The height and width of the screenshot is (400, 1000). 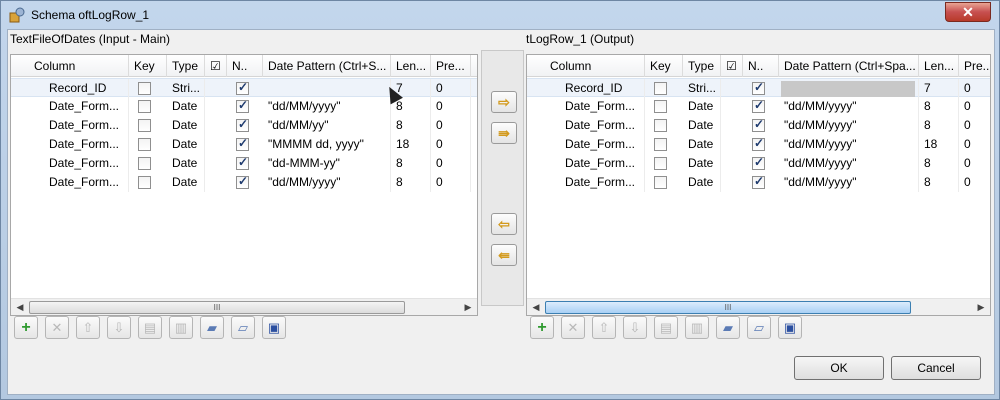 I want to click on date-pattern-cell: "MMMM dd, yyyy", so click(x=327, y=144).